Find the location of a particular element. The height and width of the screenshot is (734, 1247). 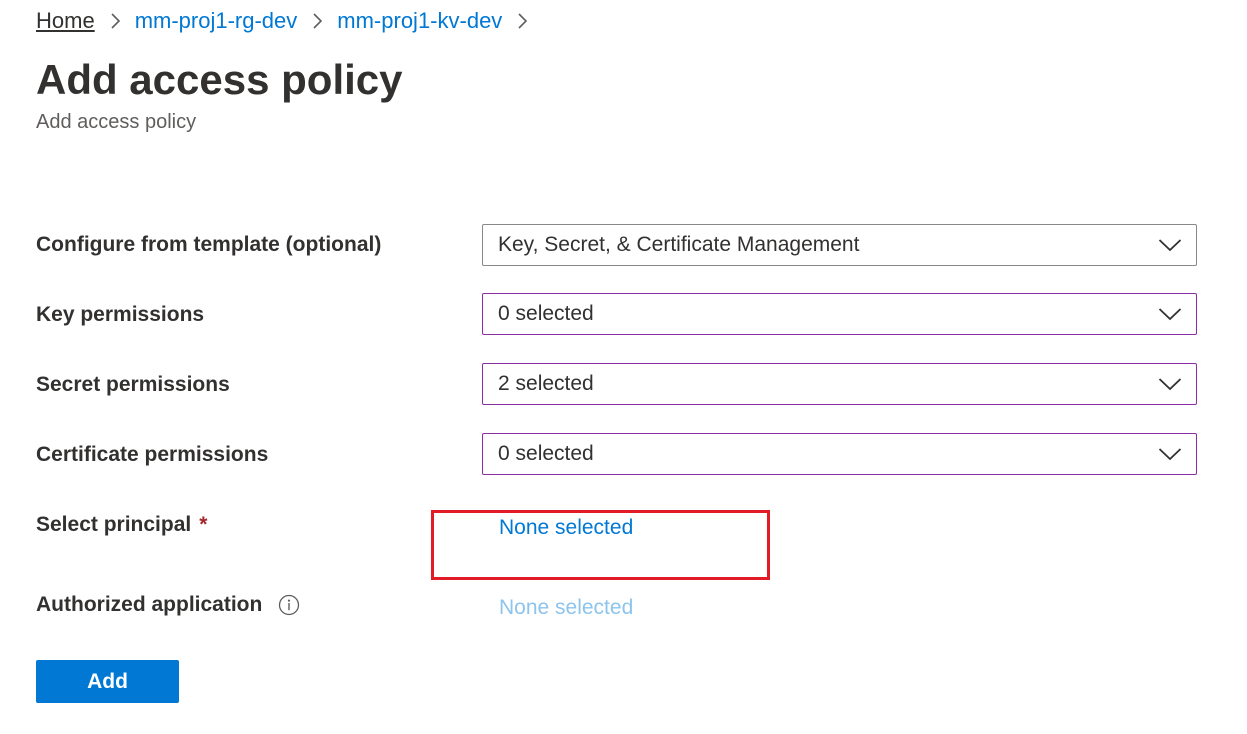

template-label-text: Configure from template (optional) is located at coordinates (209, 244).